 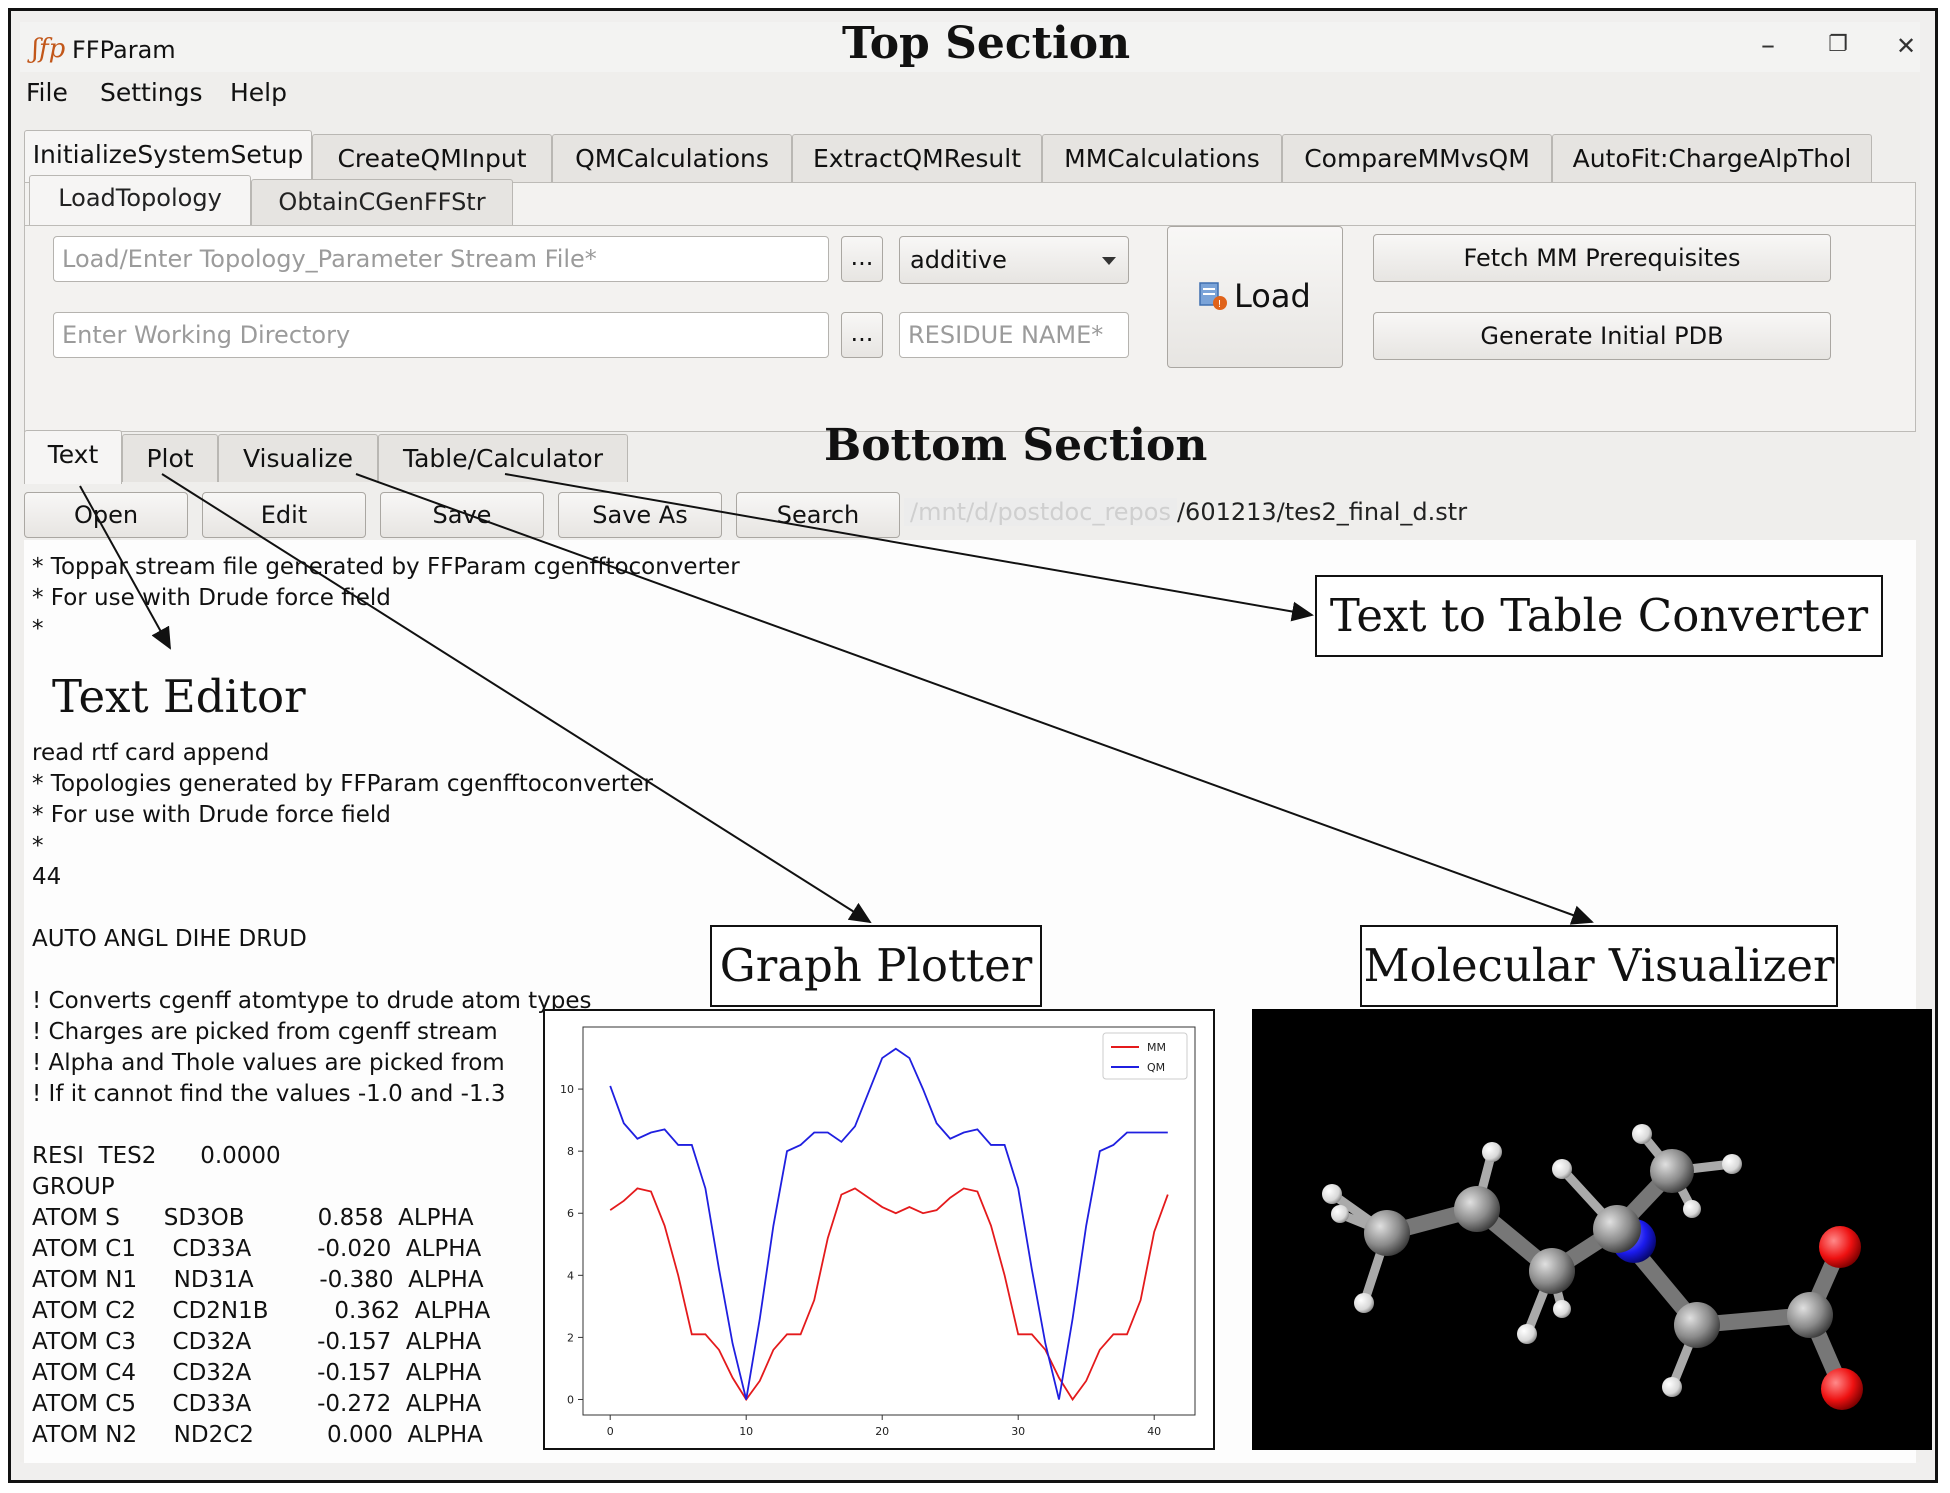 What do you see at coordinates (882, 1431) in the screenshot?
I see `x-tick-label: 20` at bounding box center [882, 1431].